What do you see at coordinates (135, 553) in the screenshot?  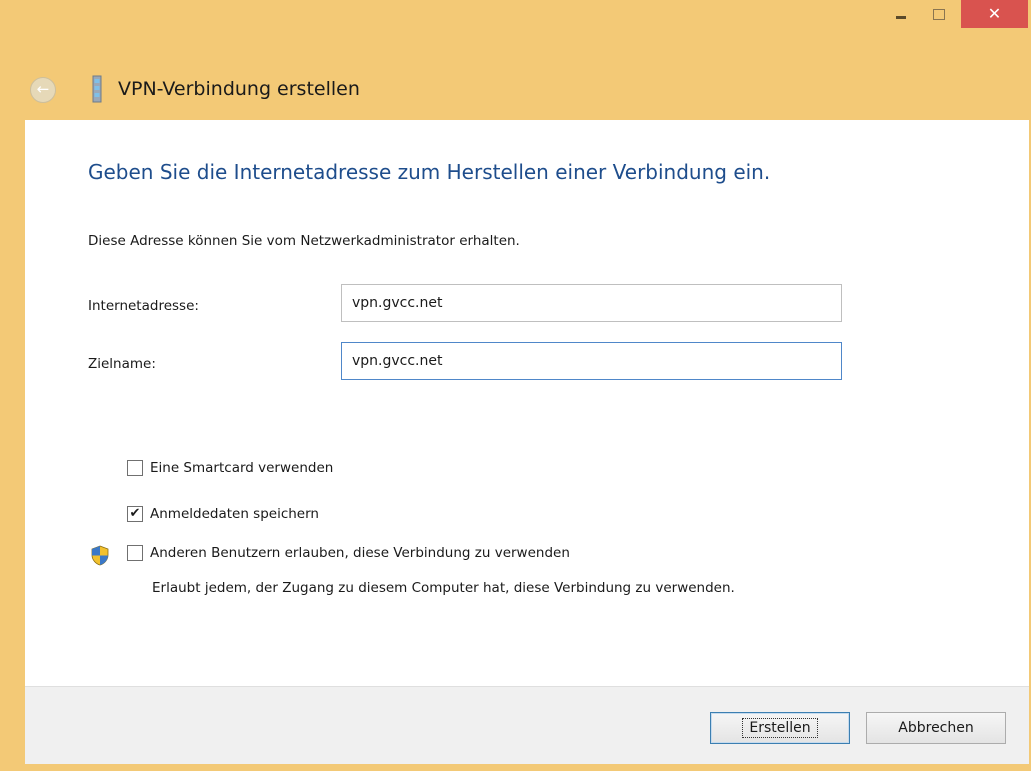 I see `allow-others-checkbox` at bounding box center [135, 553].